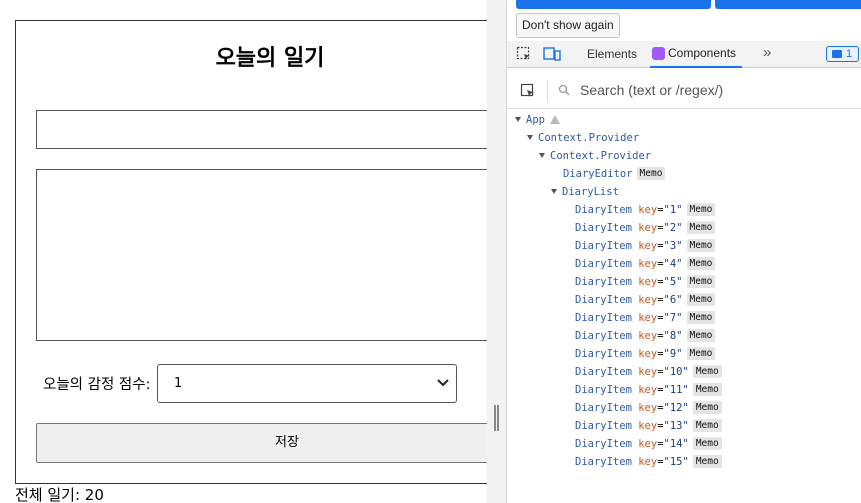  What do you see at coordinates (552, 54) in the screenshot?
I see `device-toolbar-icon` at bounding box center [552, 54].